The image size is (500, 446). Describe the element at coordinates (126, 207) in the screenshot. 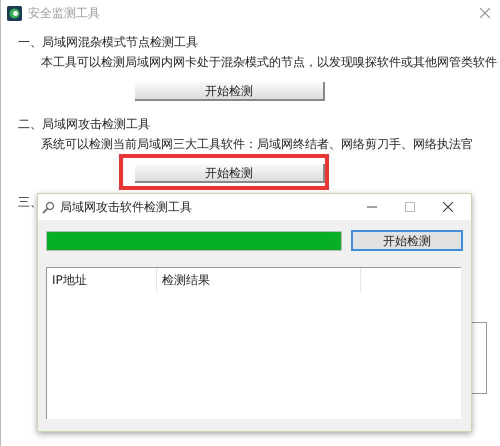

I see `dialog-title: 局域网攻击软件检测工具` at that location.